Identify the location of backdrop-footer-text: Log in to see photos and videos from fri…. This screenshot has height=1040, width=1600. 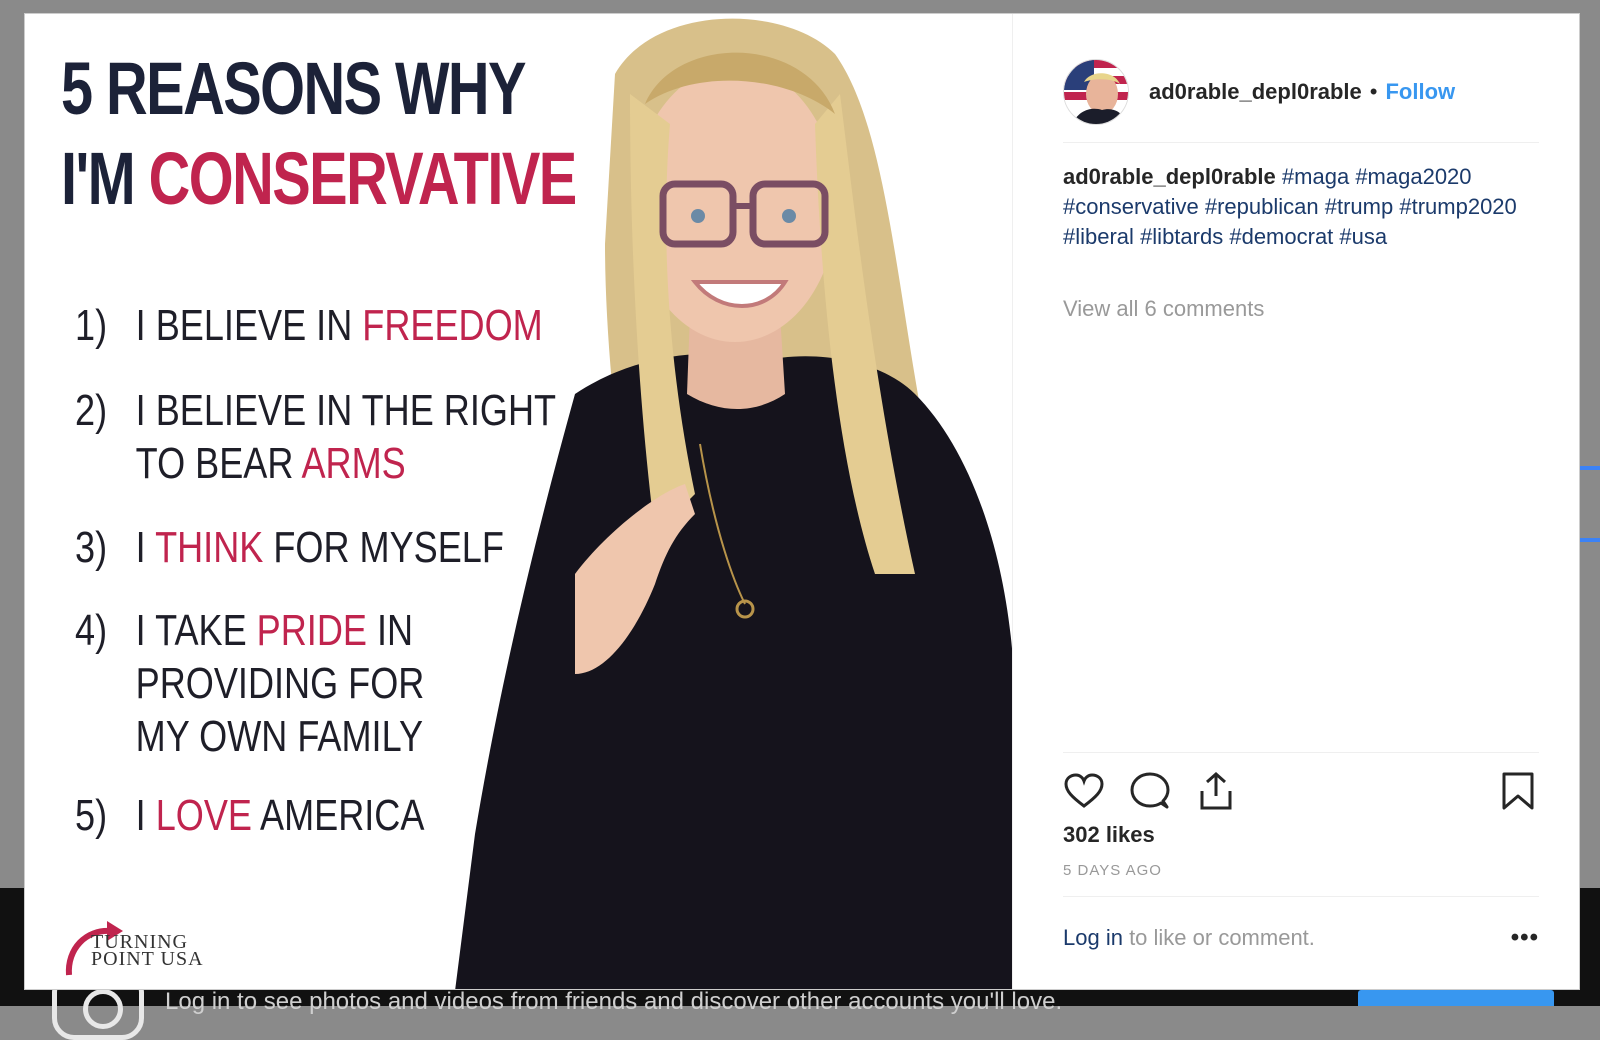
(614, 1001).